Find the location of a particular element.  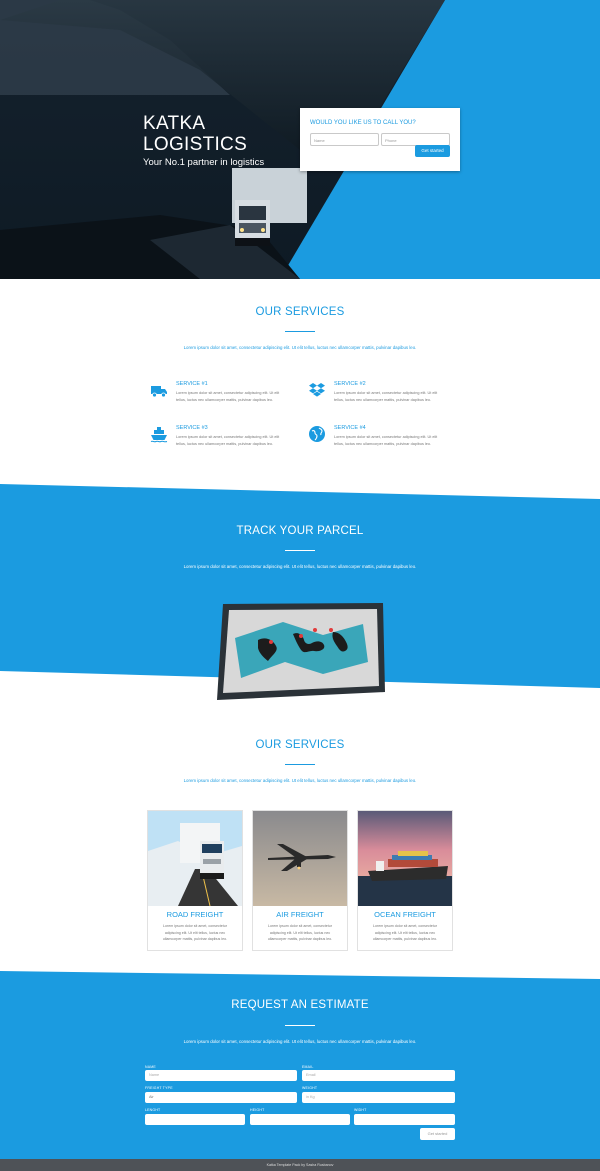

service-title: SERVICE #2 is located at coordinates (350, 384).